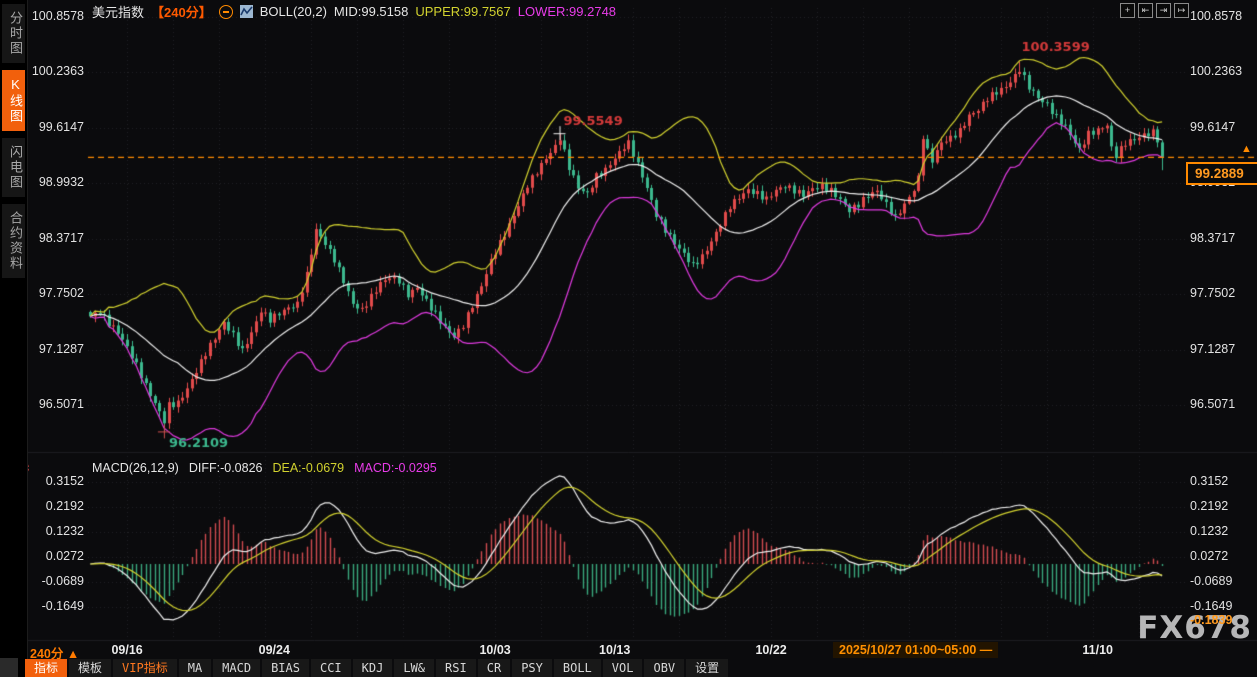 This screenshot has height=677, width=1257. Describe the element at coordinates (1213, 238) in the screenshot. I see `price-tick-right: 98.3717` at that location.